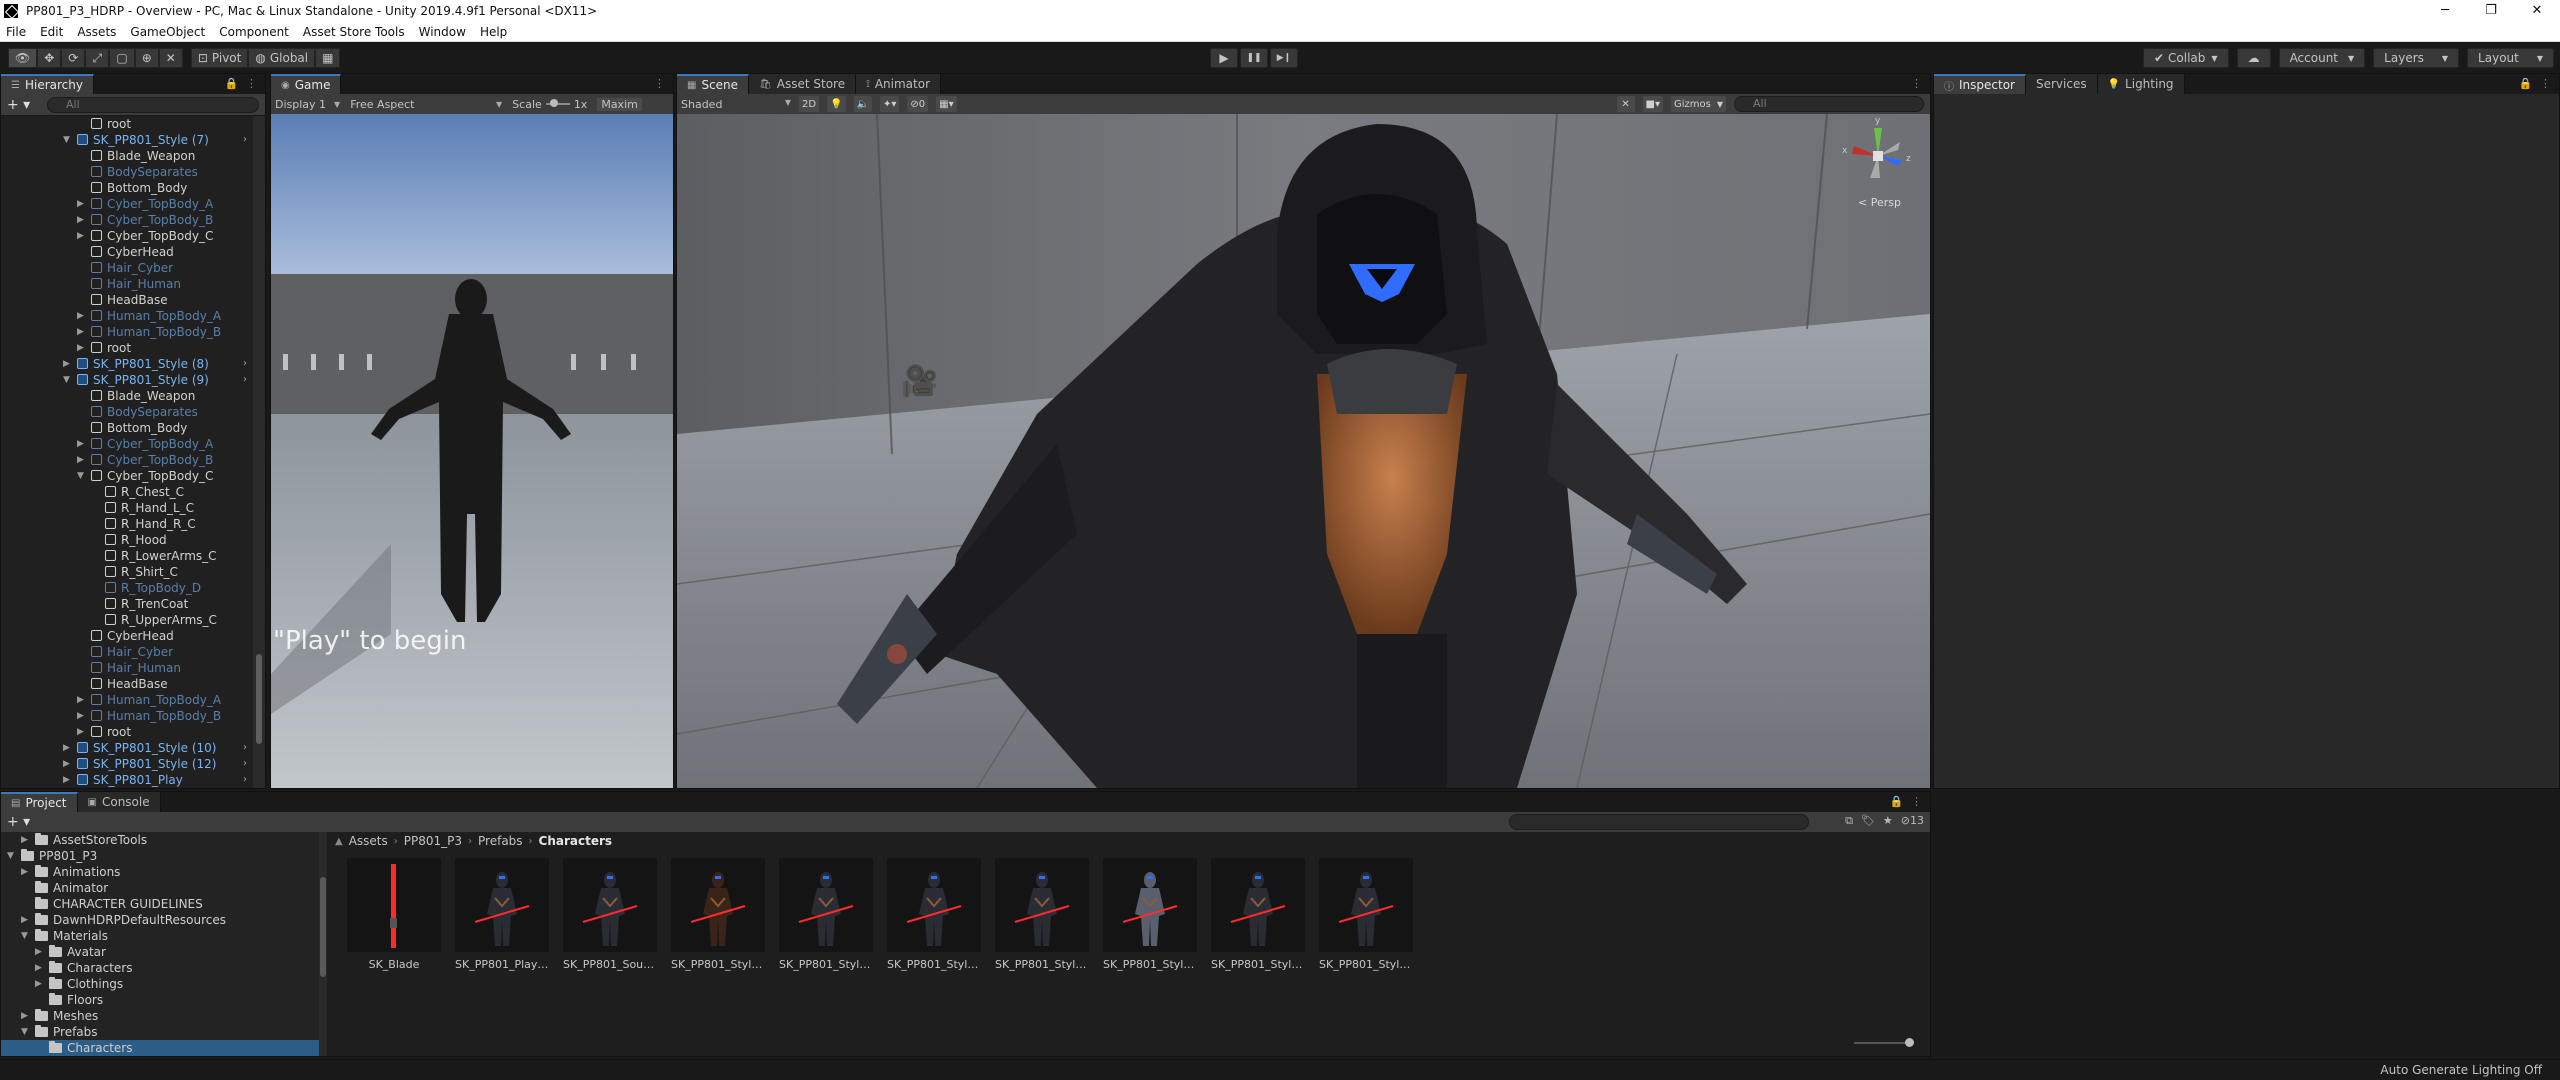 This screenshot has height=1080, width=2560. What do you see at coordinates (394, 914) in the screenshot?
I see `asset-item: SK_Blade` at bounding box center [394, 914].